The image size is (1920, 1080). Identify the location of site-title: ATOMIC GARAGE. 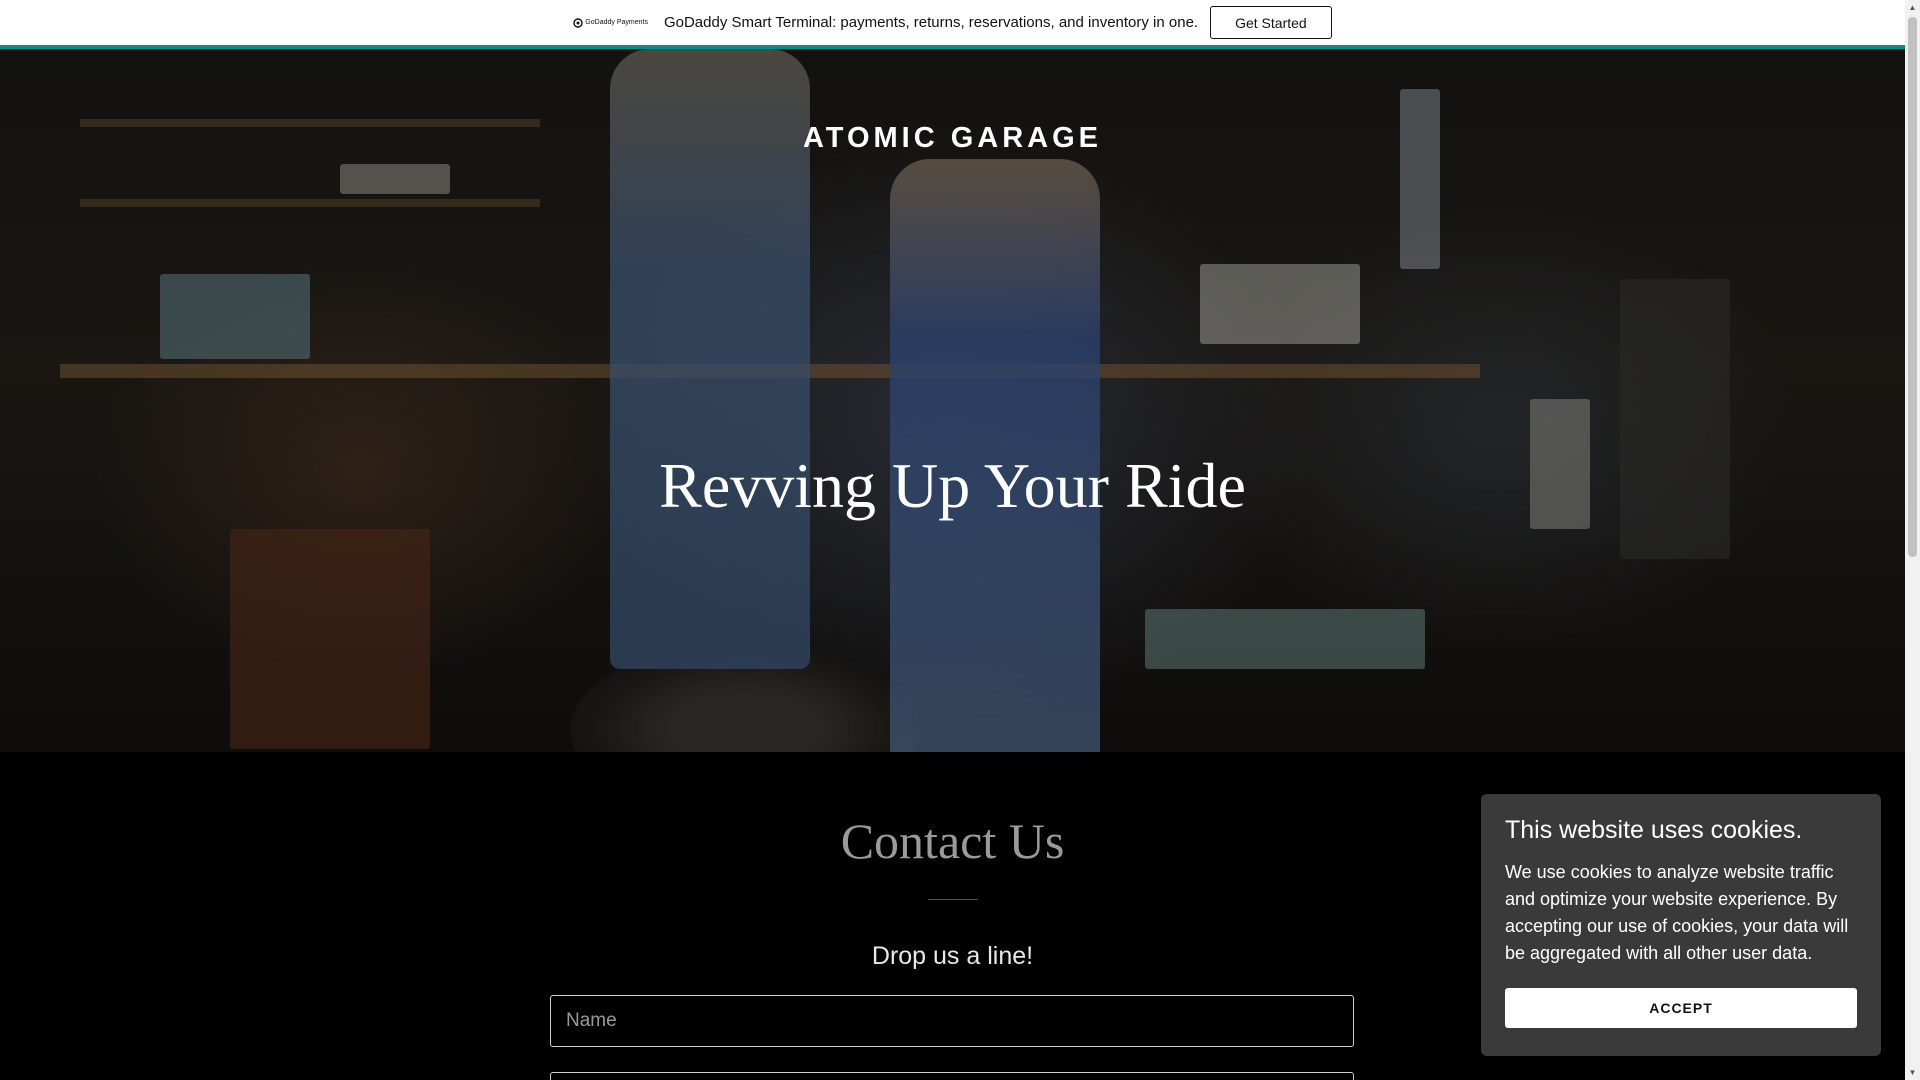
(952, 138).